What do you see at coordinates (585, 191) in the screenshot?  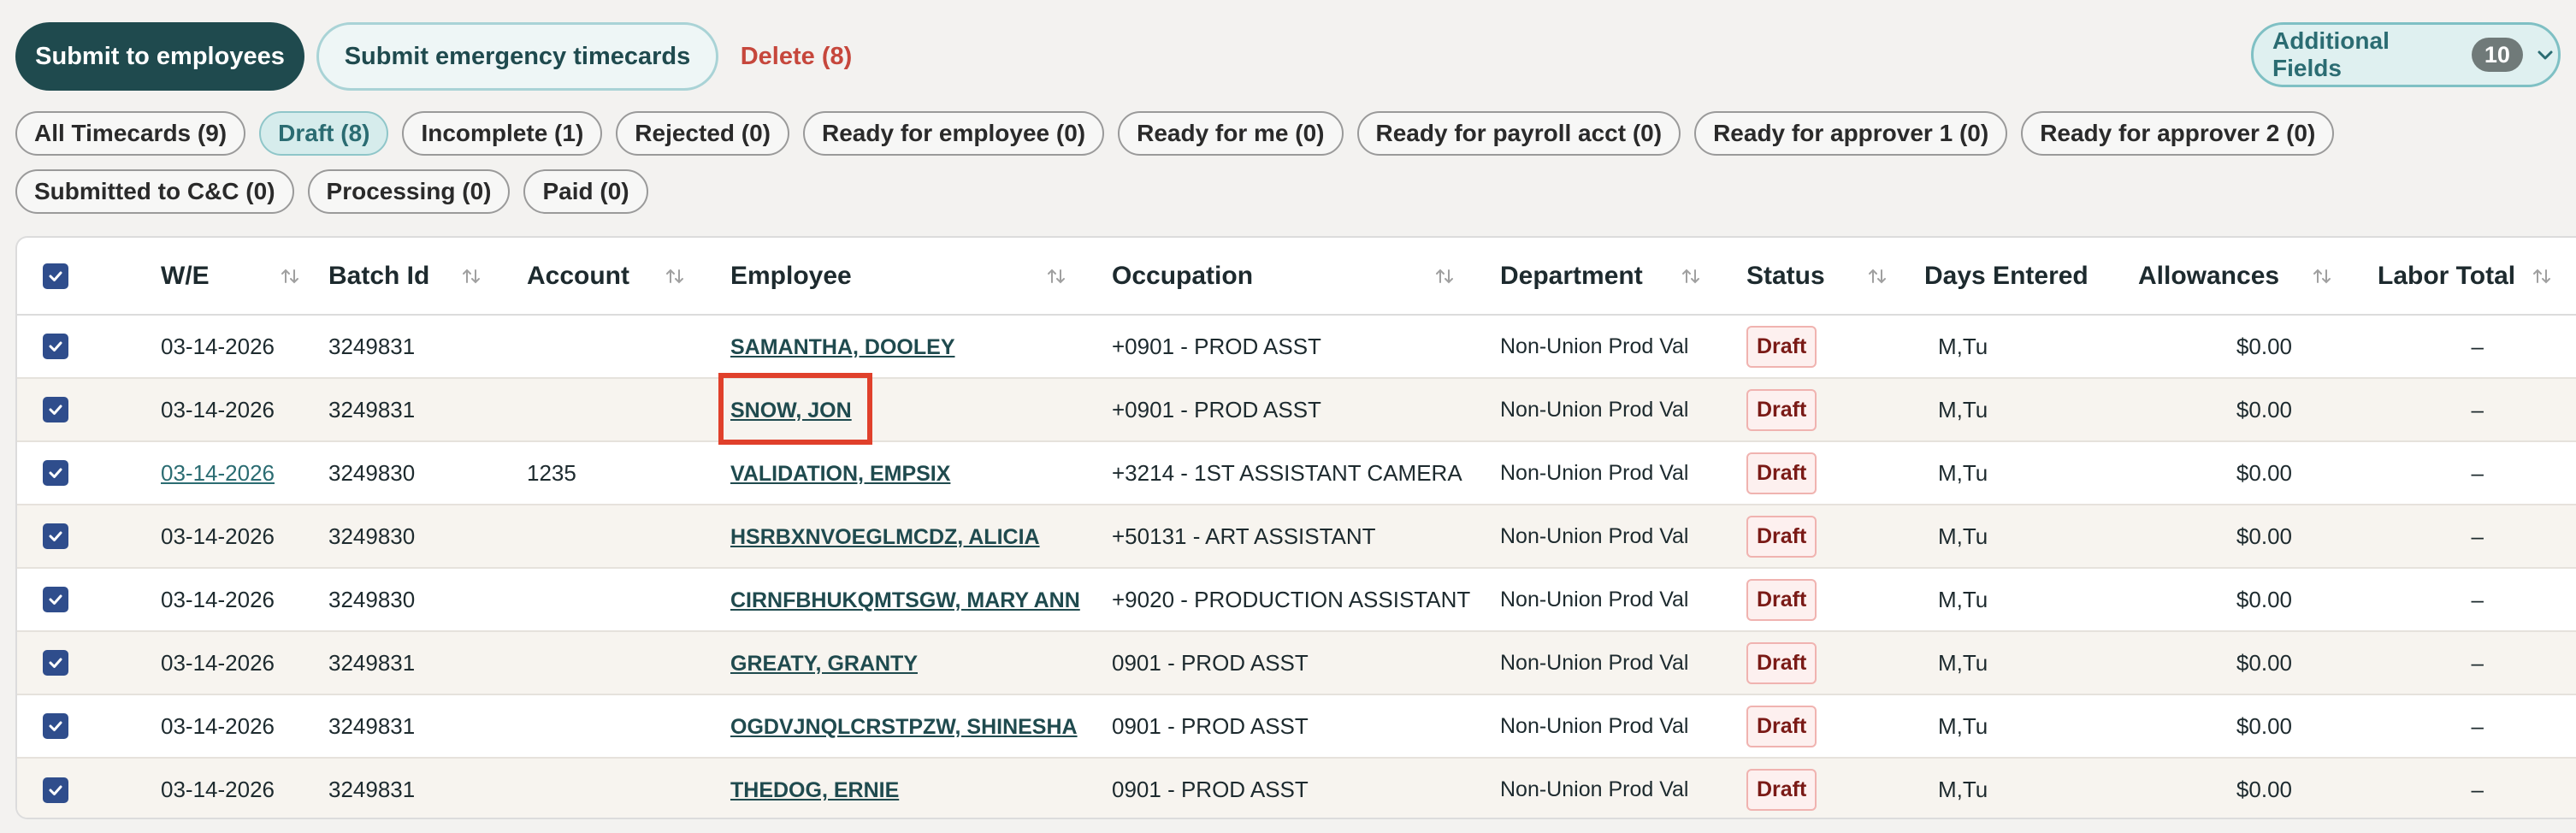 I see `chip-paid: Paid (0)` at bounding box center [585, 191].